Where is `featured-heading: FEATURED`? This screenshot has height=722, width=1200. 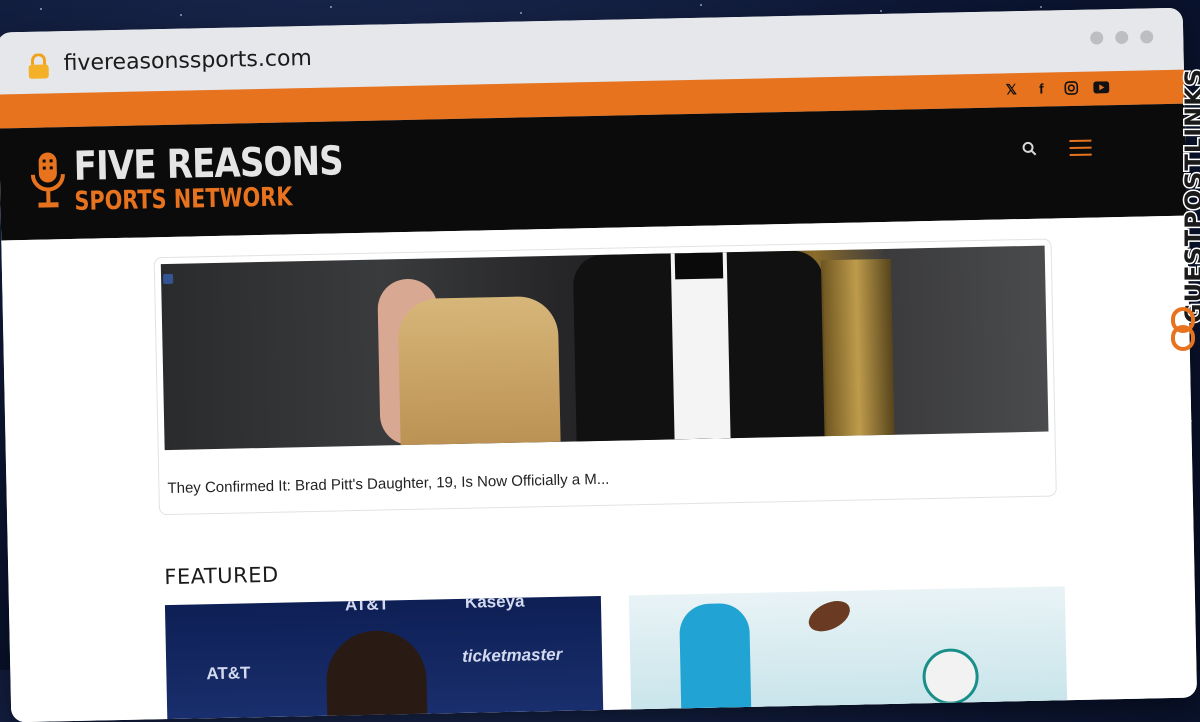 featured-heading: FEATURED is located at coordinates (221, 576).